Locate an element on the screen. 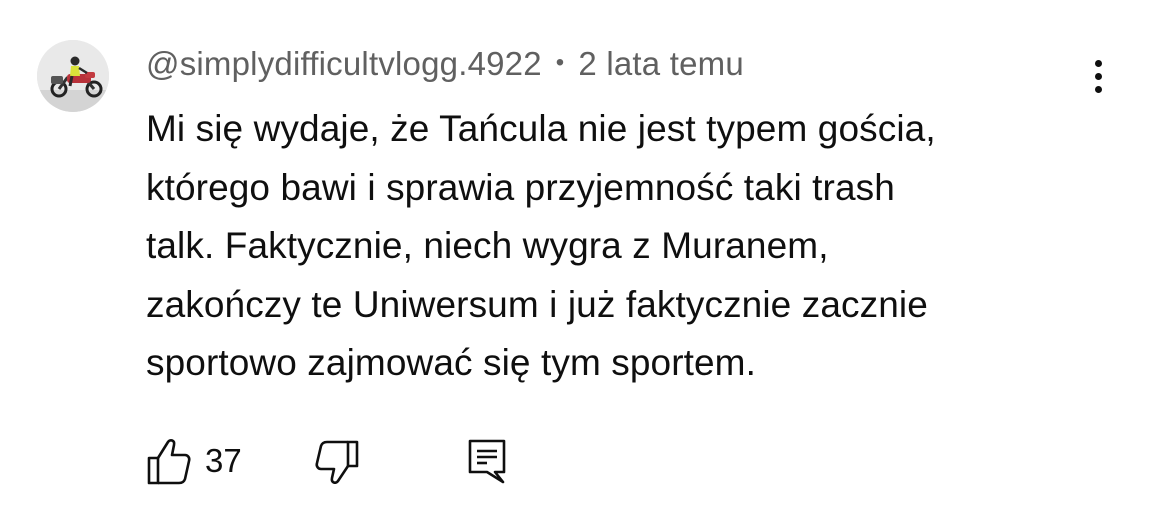 The height and width of the screenshot is (507, 1170). comment-header: @simplydifficultvlogg.4922 • 2 lata temu is located at coordinates (445, 64).